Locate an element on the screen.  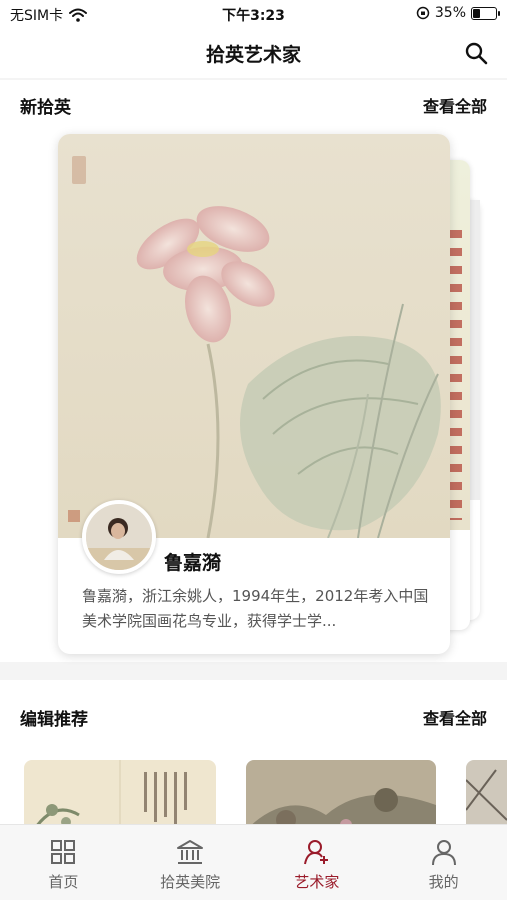
tab-academy: 拾英美院 is located at coordinates (190, 862).